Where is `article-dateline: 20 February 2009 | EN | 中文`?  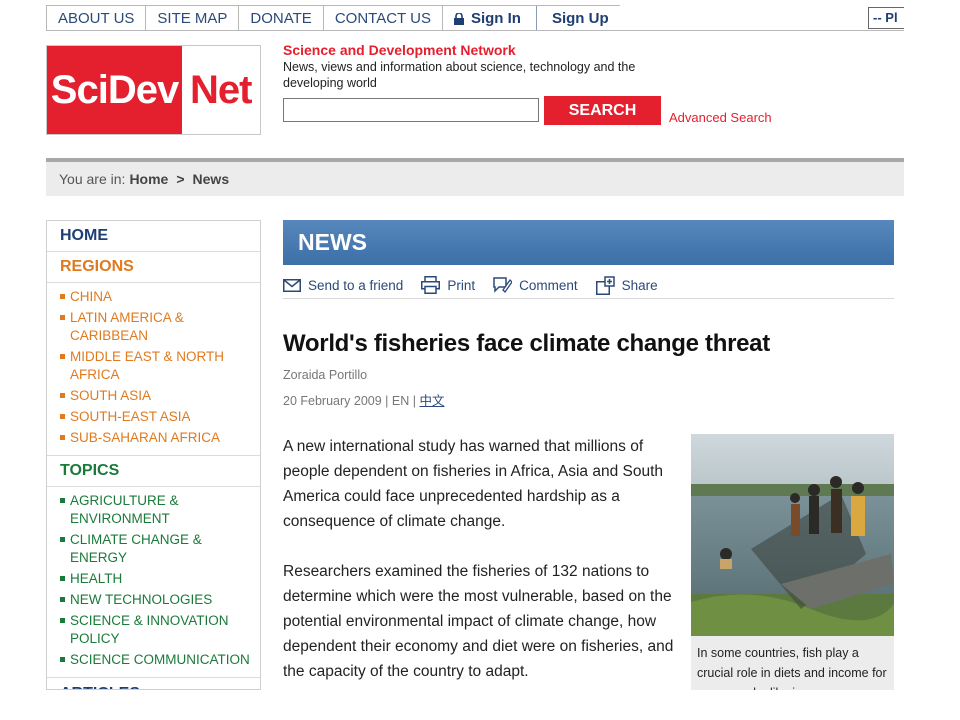 article-dateline: 20 February 2009 | EN | 中文 is located at coordinates (363, 399).